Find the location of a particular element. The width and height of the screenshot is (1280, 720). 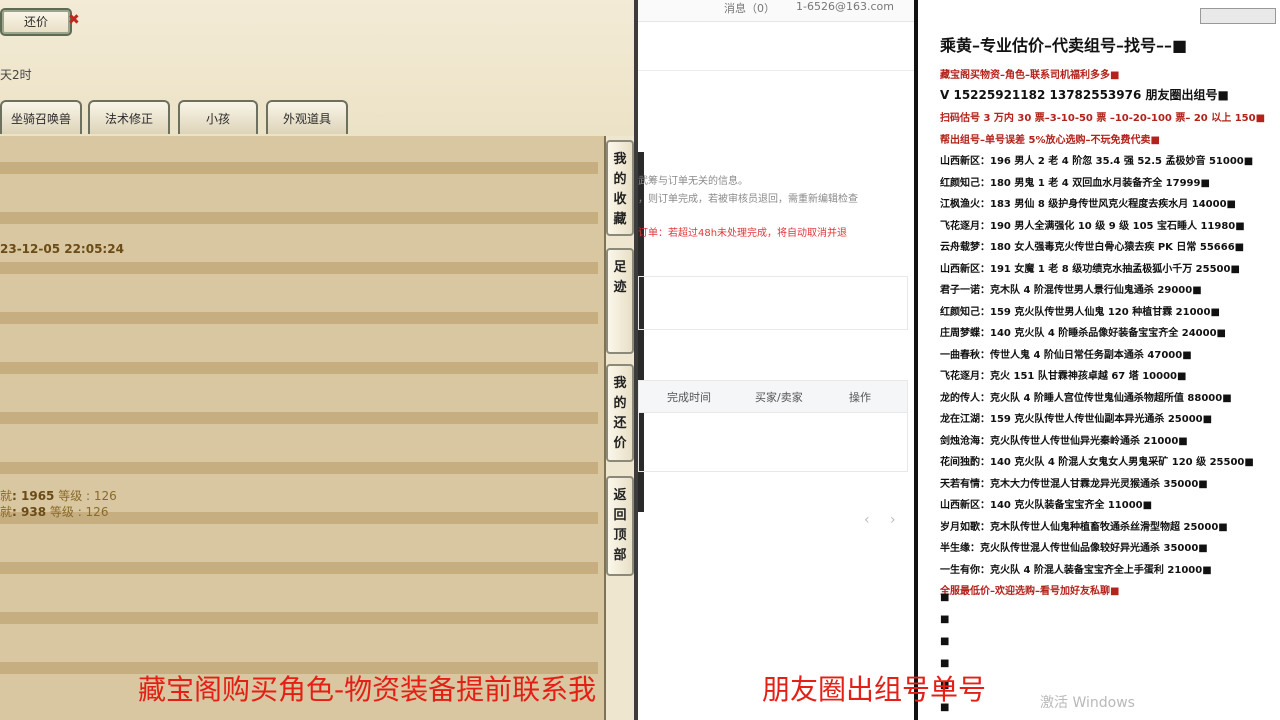

notice-text: ，则订单完成，若被审核员退回，需重新编辑检查 is located at coordinates (748, 199).